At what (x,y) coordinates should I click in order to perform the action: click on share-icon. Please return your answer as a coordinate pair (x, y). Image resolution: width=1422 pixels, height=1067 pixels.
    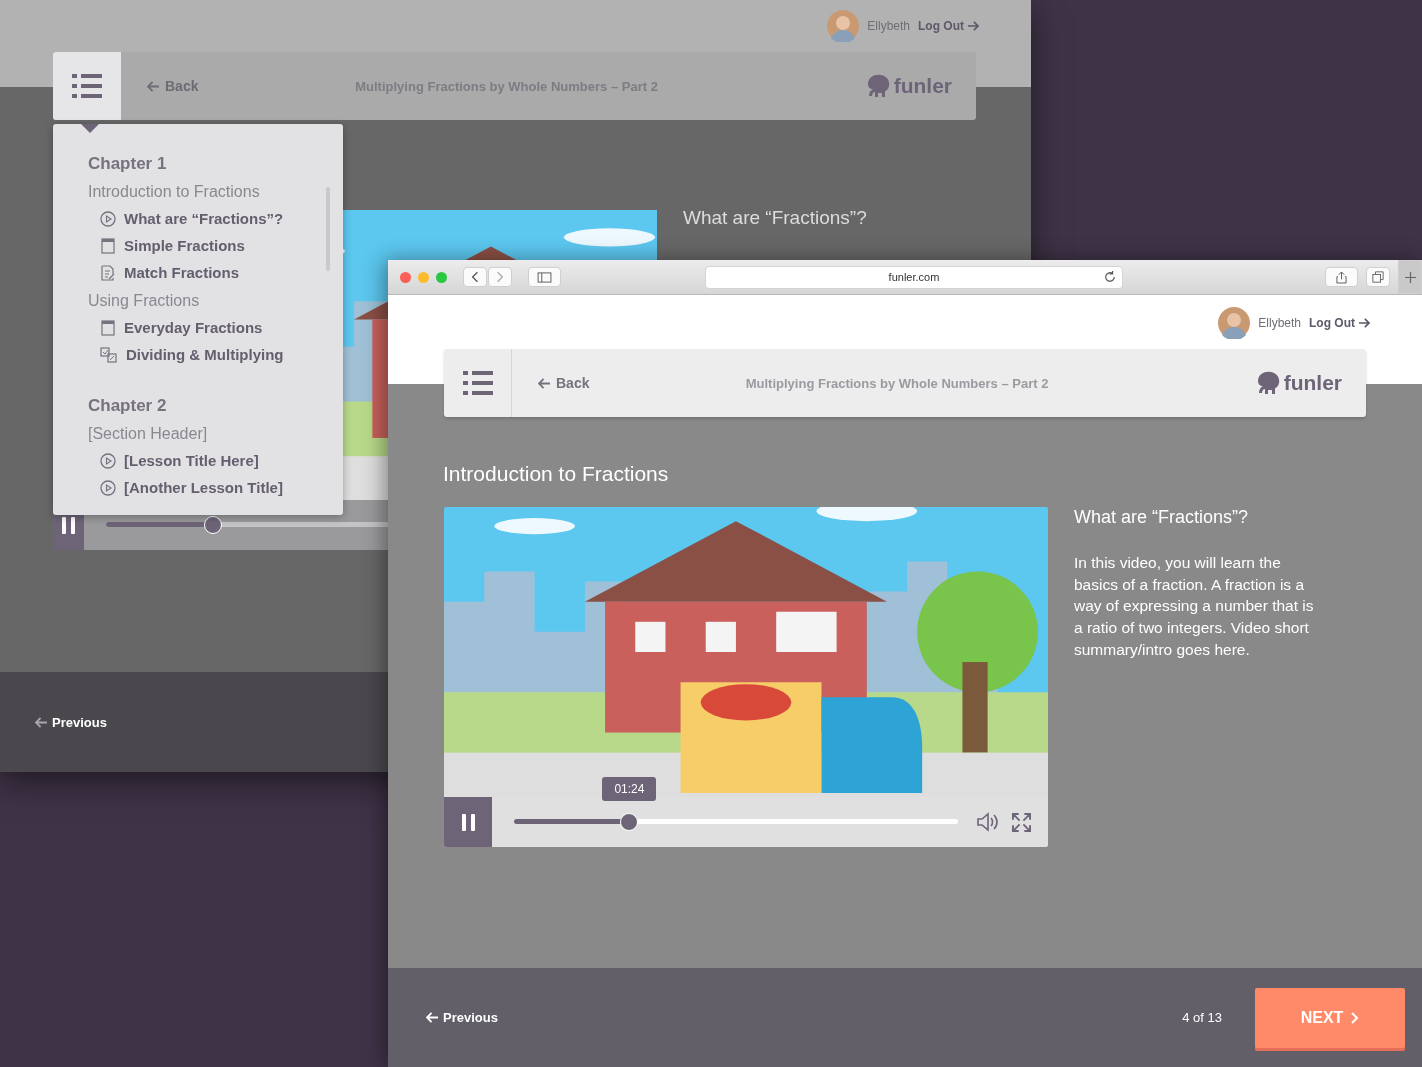
    Looking at the image, I should click on (1341, 277).